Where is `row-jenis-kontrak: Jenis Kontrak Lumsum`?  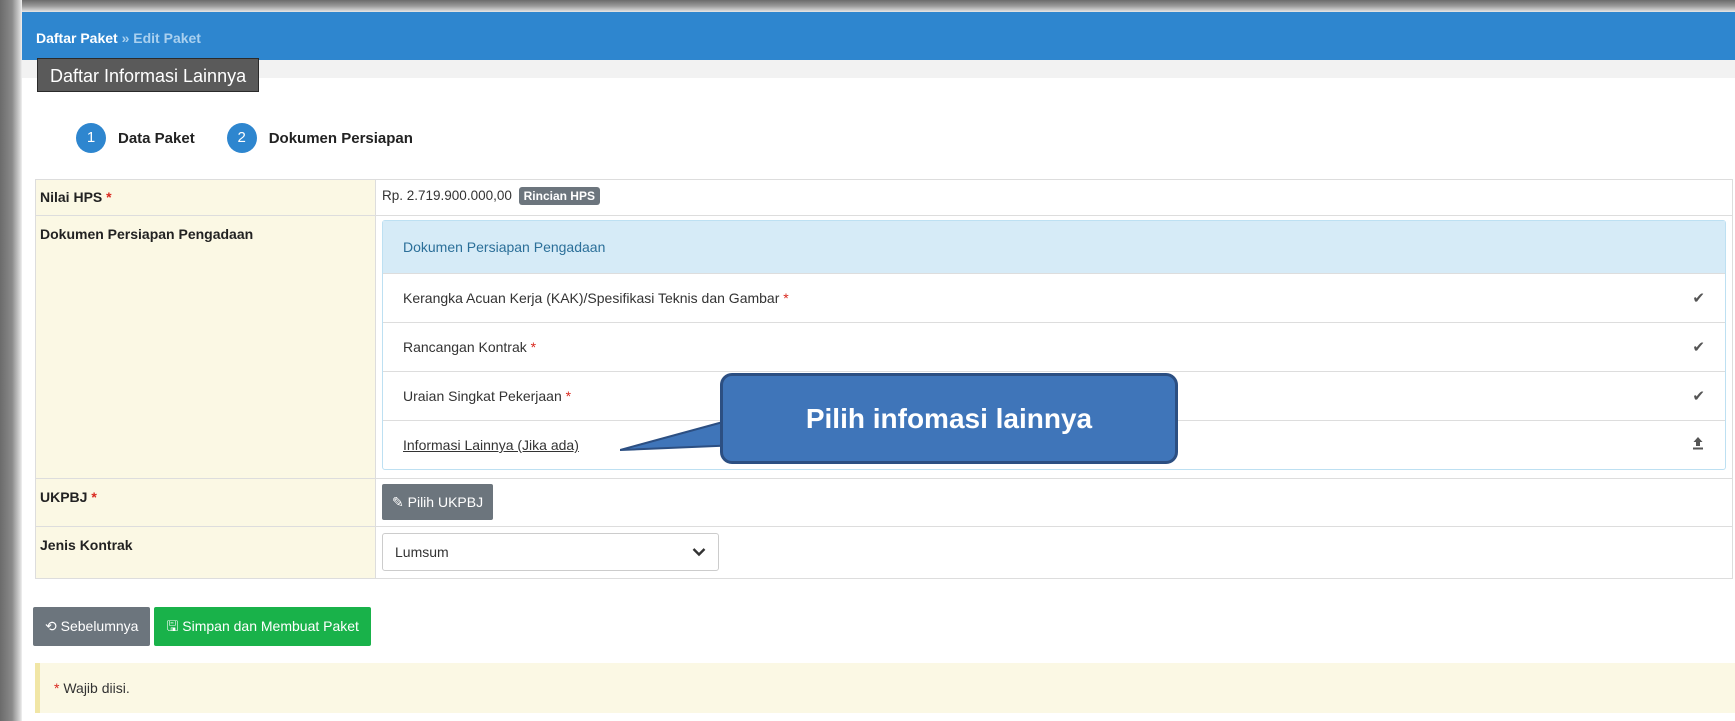 row-jenis-kontrak: Jenis Kontrak Lumsum is located at coordinates (884, 552).